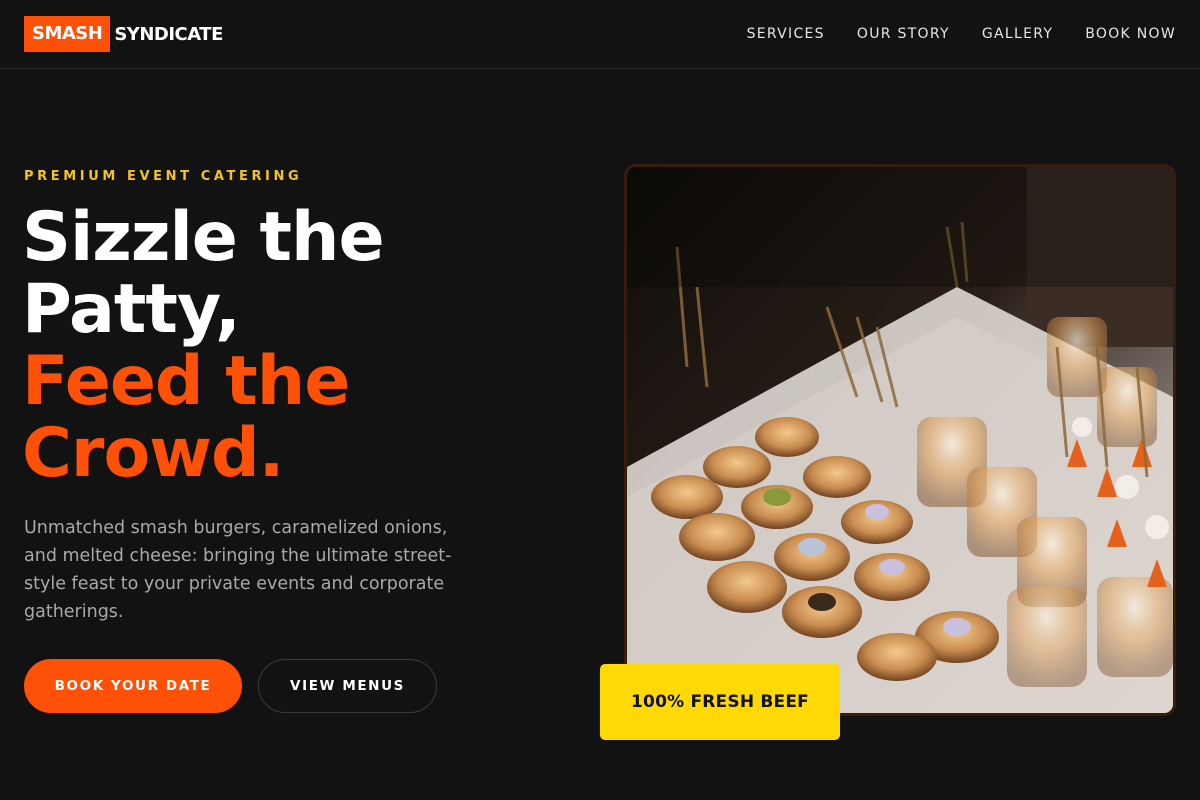 The height and width of the screenshot is (800, 1200). What do you see at coordinates (153, 453) in the screenshot?
I see `headline-line-4: Crowd.` at bounding box center [153, 453].